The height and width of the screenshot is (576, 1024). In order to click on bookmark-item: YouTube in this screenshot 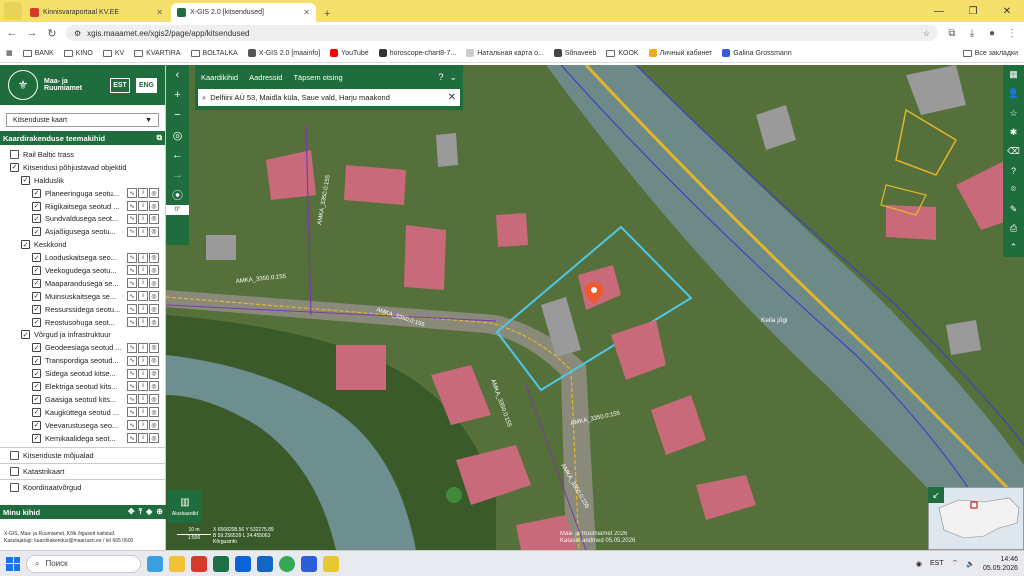, I will do `click(349, 53)`.